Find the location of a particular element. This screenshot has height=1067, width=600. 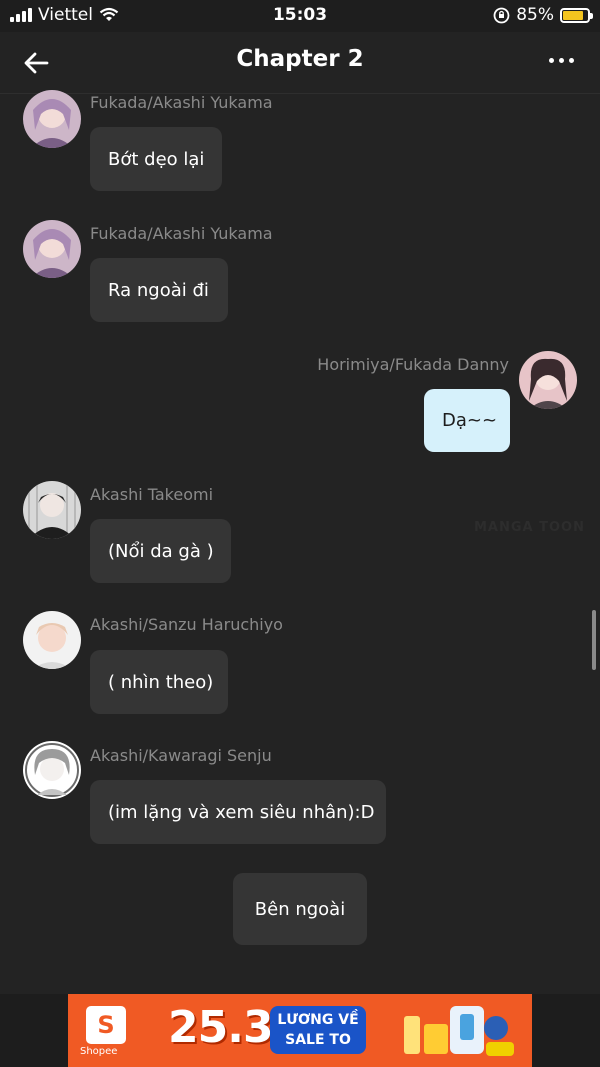

avatar-horimiya-fukada-danny is located at coordinates (548, 380).